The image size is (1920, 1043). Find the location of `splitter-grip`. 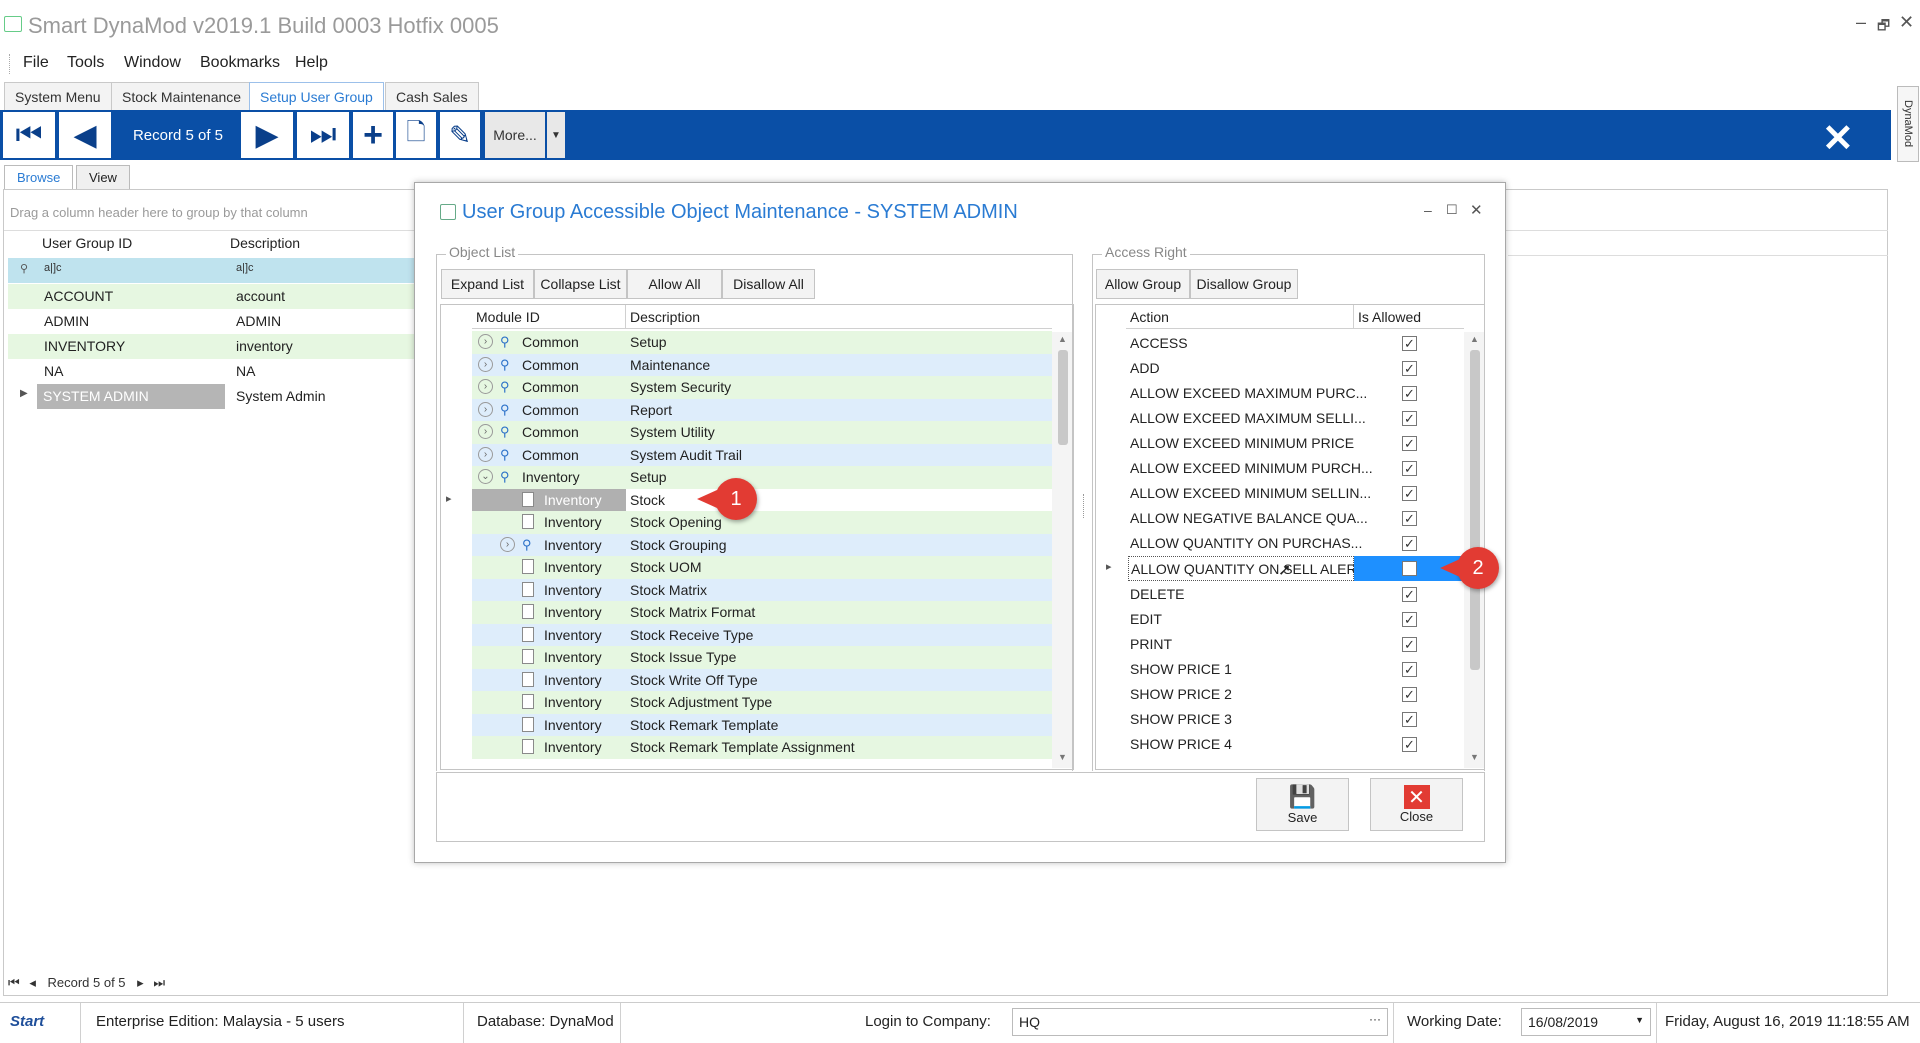

splitter-grip is located at coordinates (1084, 506).